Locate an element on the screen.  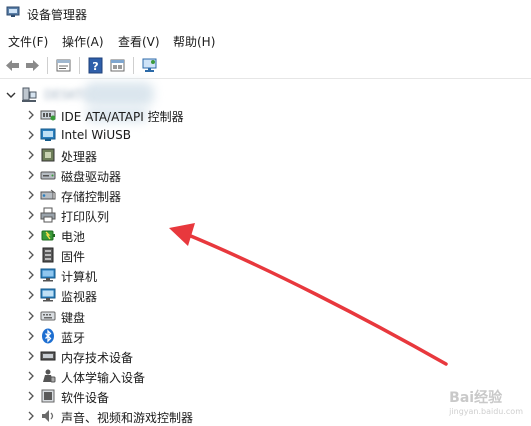
tree-node-label: 固件 is located at coordinates (73, 257).